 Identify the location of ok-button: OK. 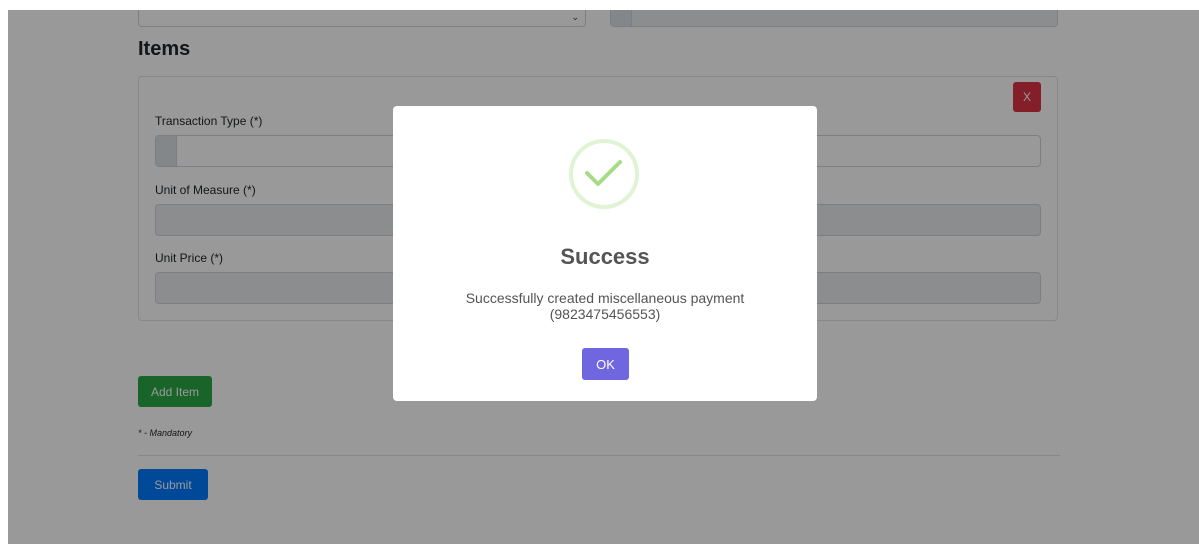
(605, 364).